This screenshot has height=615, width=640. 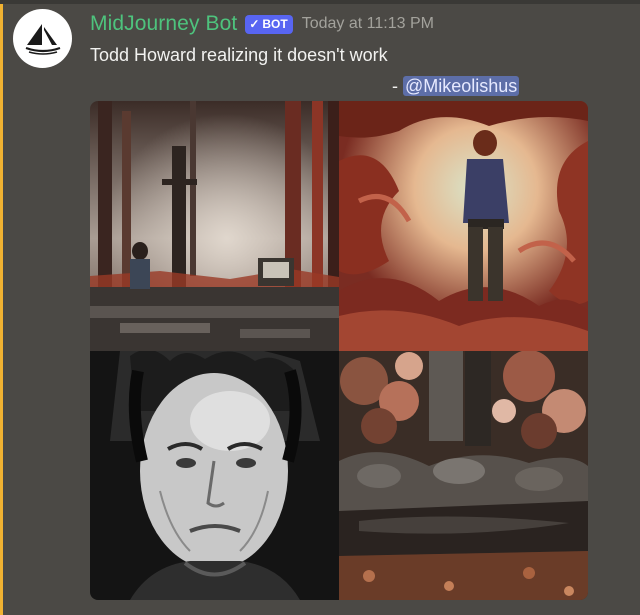 I want to click on mention-highlight-bar, so click(x=1, y=309).